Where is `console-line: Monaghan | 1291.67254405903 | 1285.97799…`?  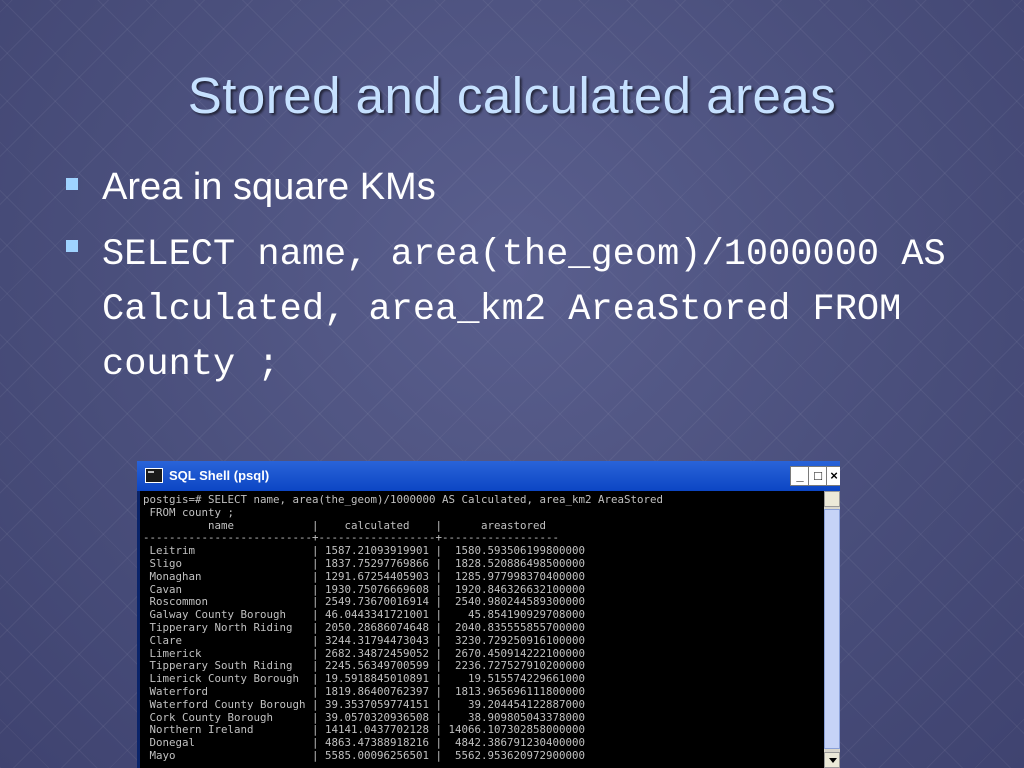
console-line: Monaghan | 1291.67254405903 | 1285.97799… is located at coordinates (364, 576).